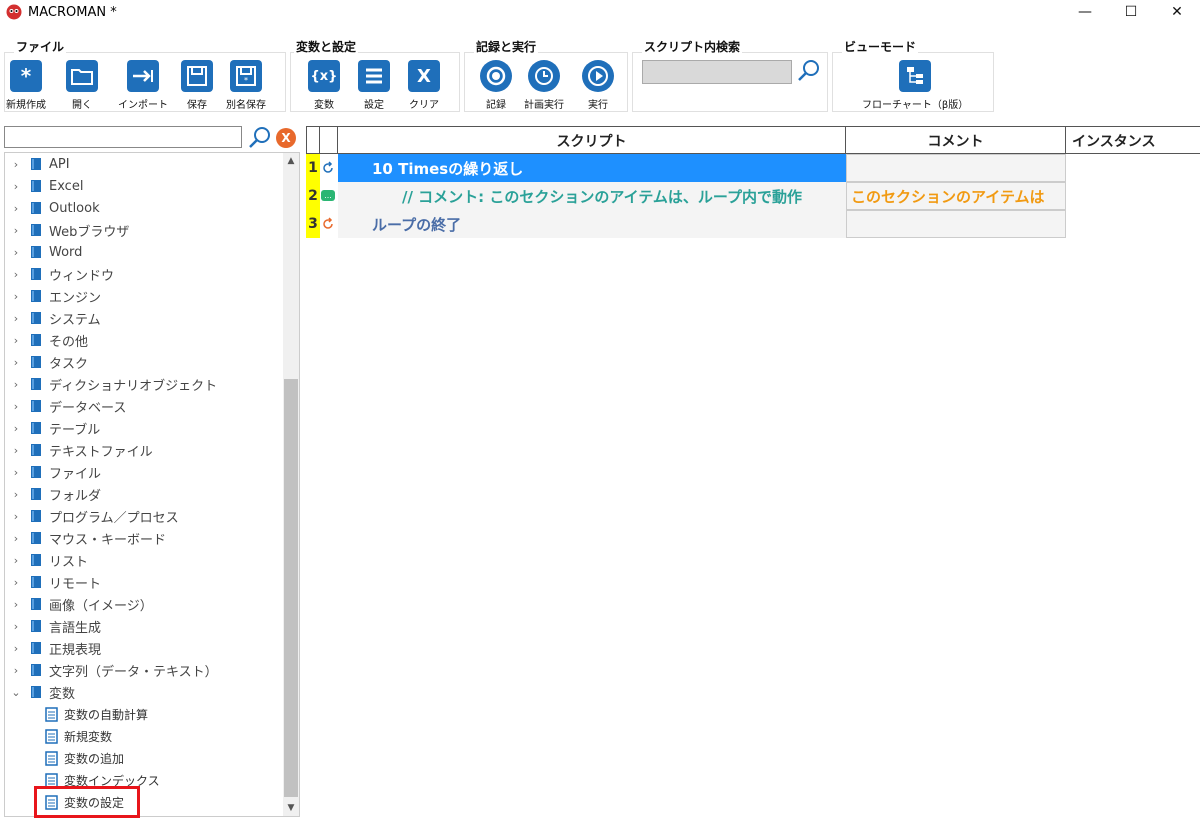 Image resolution: width=1200 pixels, height=820 pixels. Describe the element at coordinates (79, 450) in the screenshot. I see `tree-category: › テキストファイル` at that location.